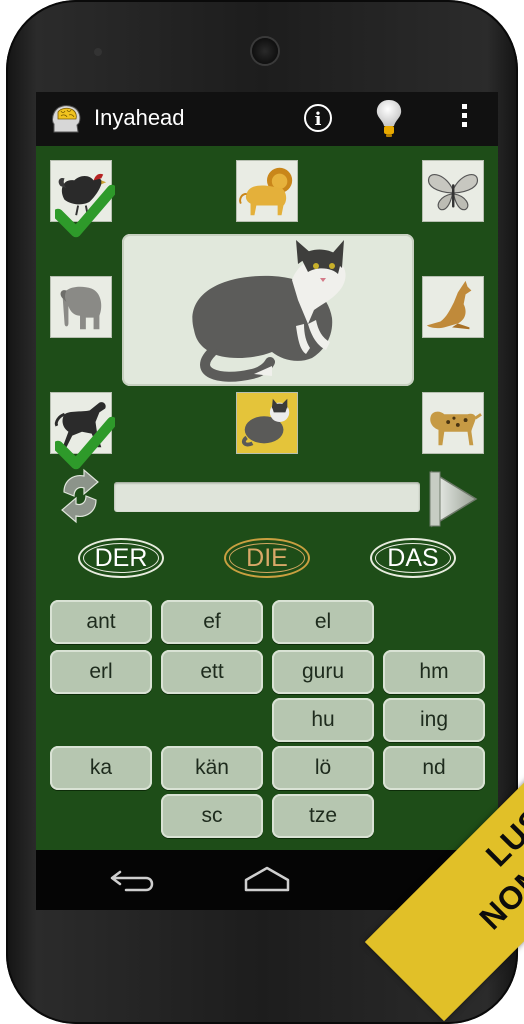 This screenshot has width=524, height=1024. What do you see at coordinates (265, 51) in the screenshot?
I see `earpiece-speaker` at bounding box center [265, 51].